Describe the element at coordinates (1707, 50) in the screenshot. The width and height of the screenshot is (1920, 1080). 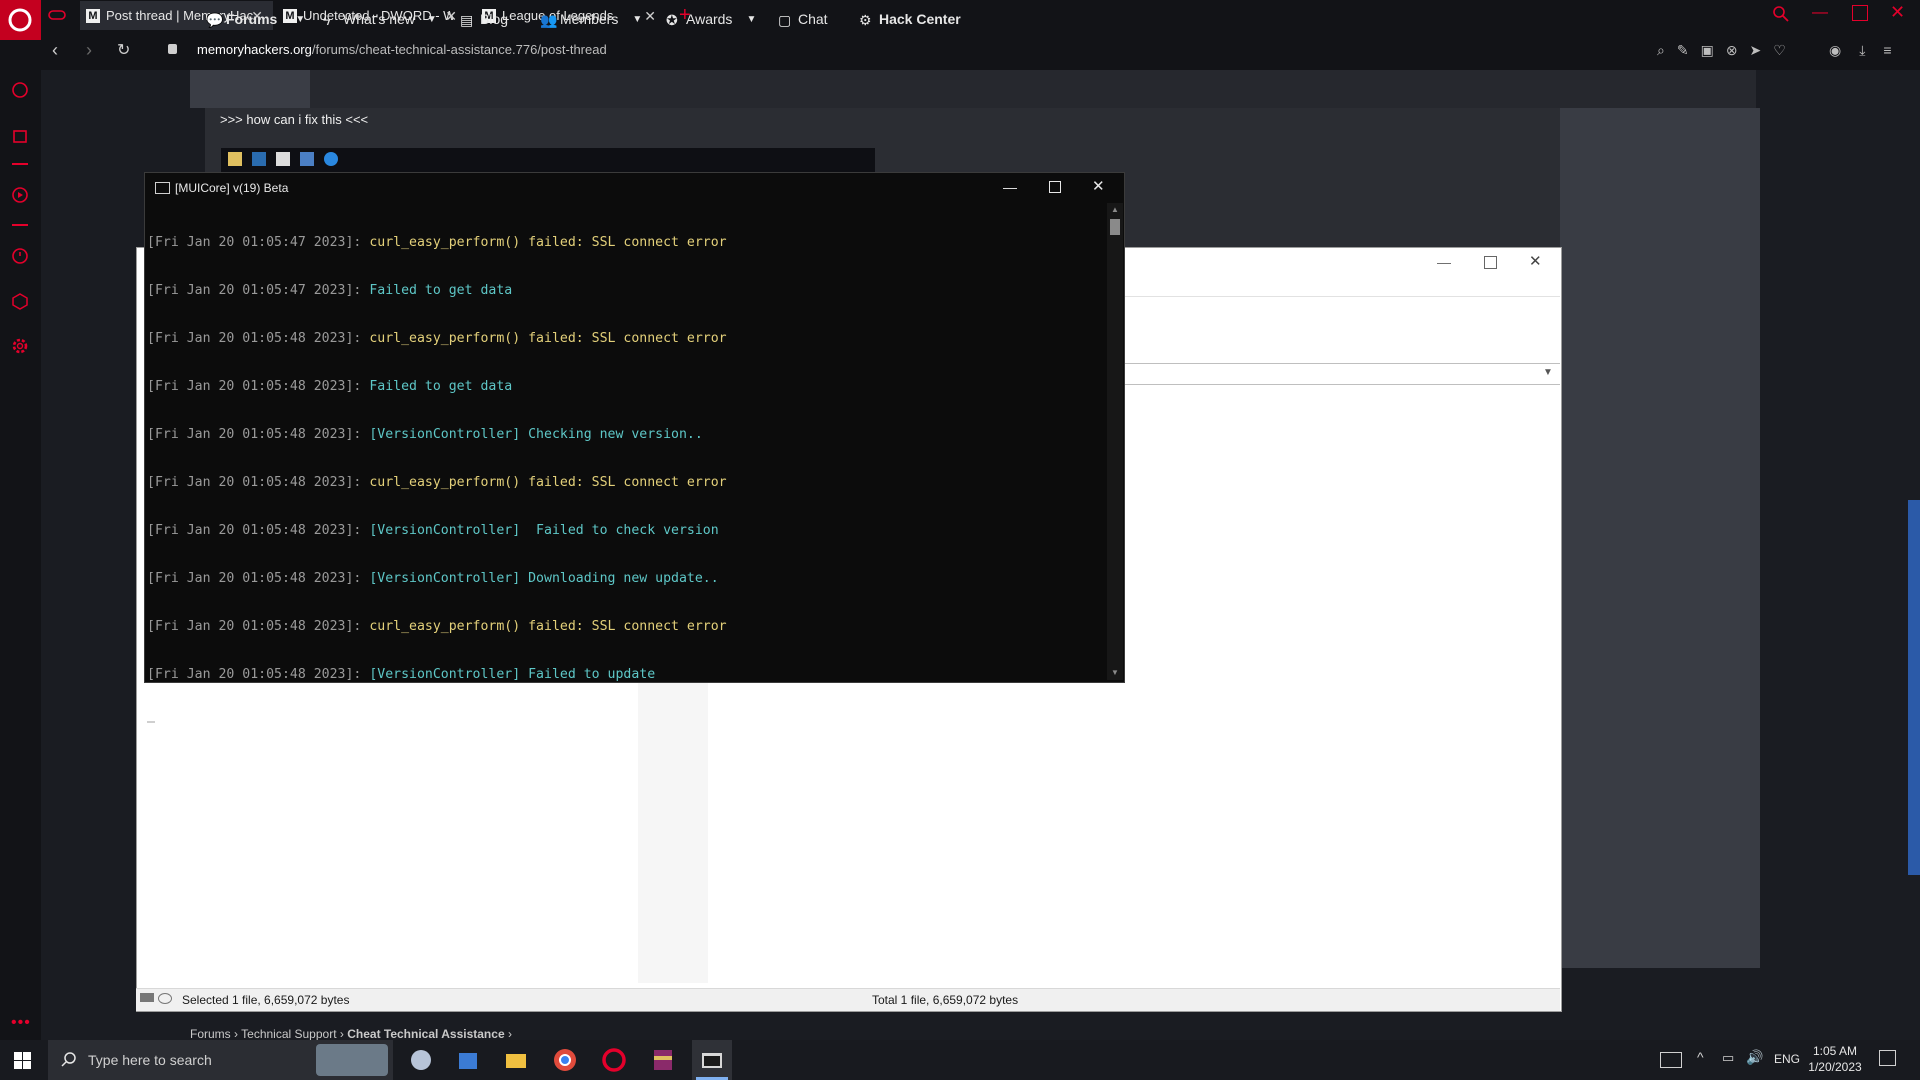
I see `camera-icon: ▣` at that location.